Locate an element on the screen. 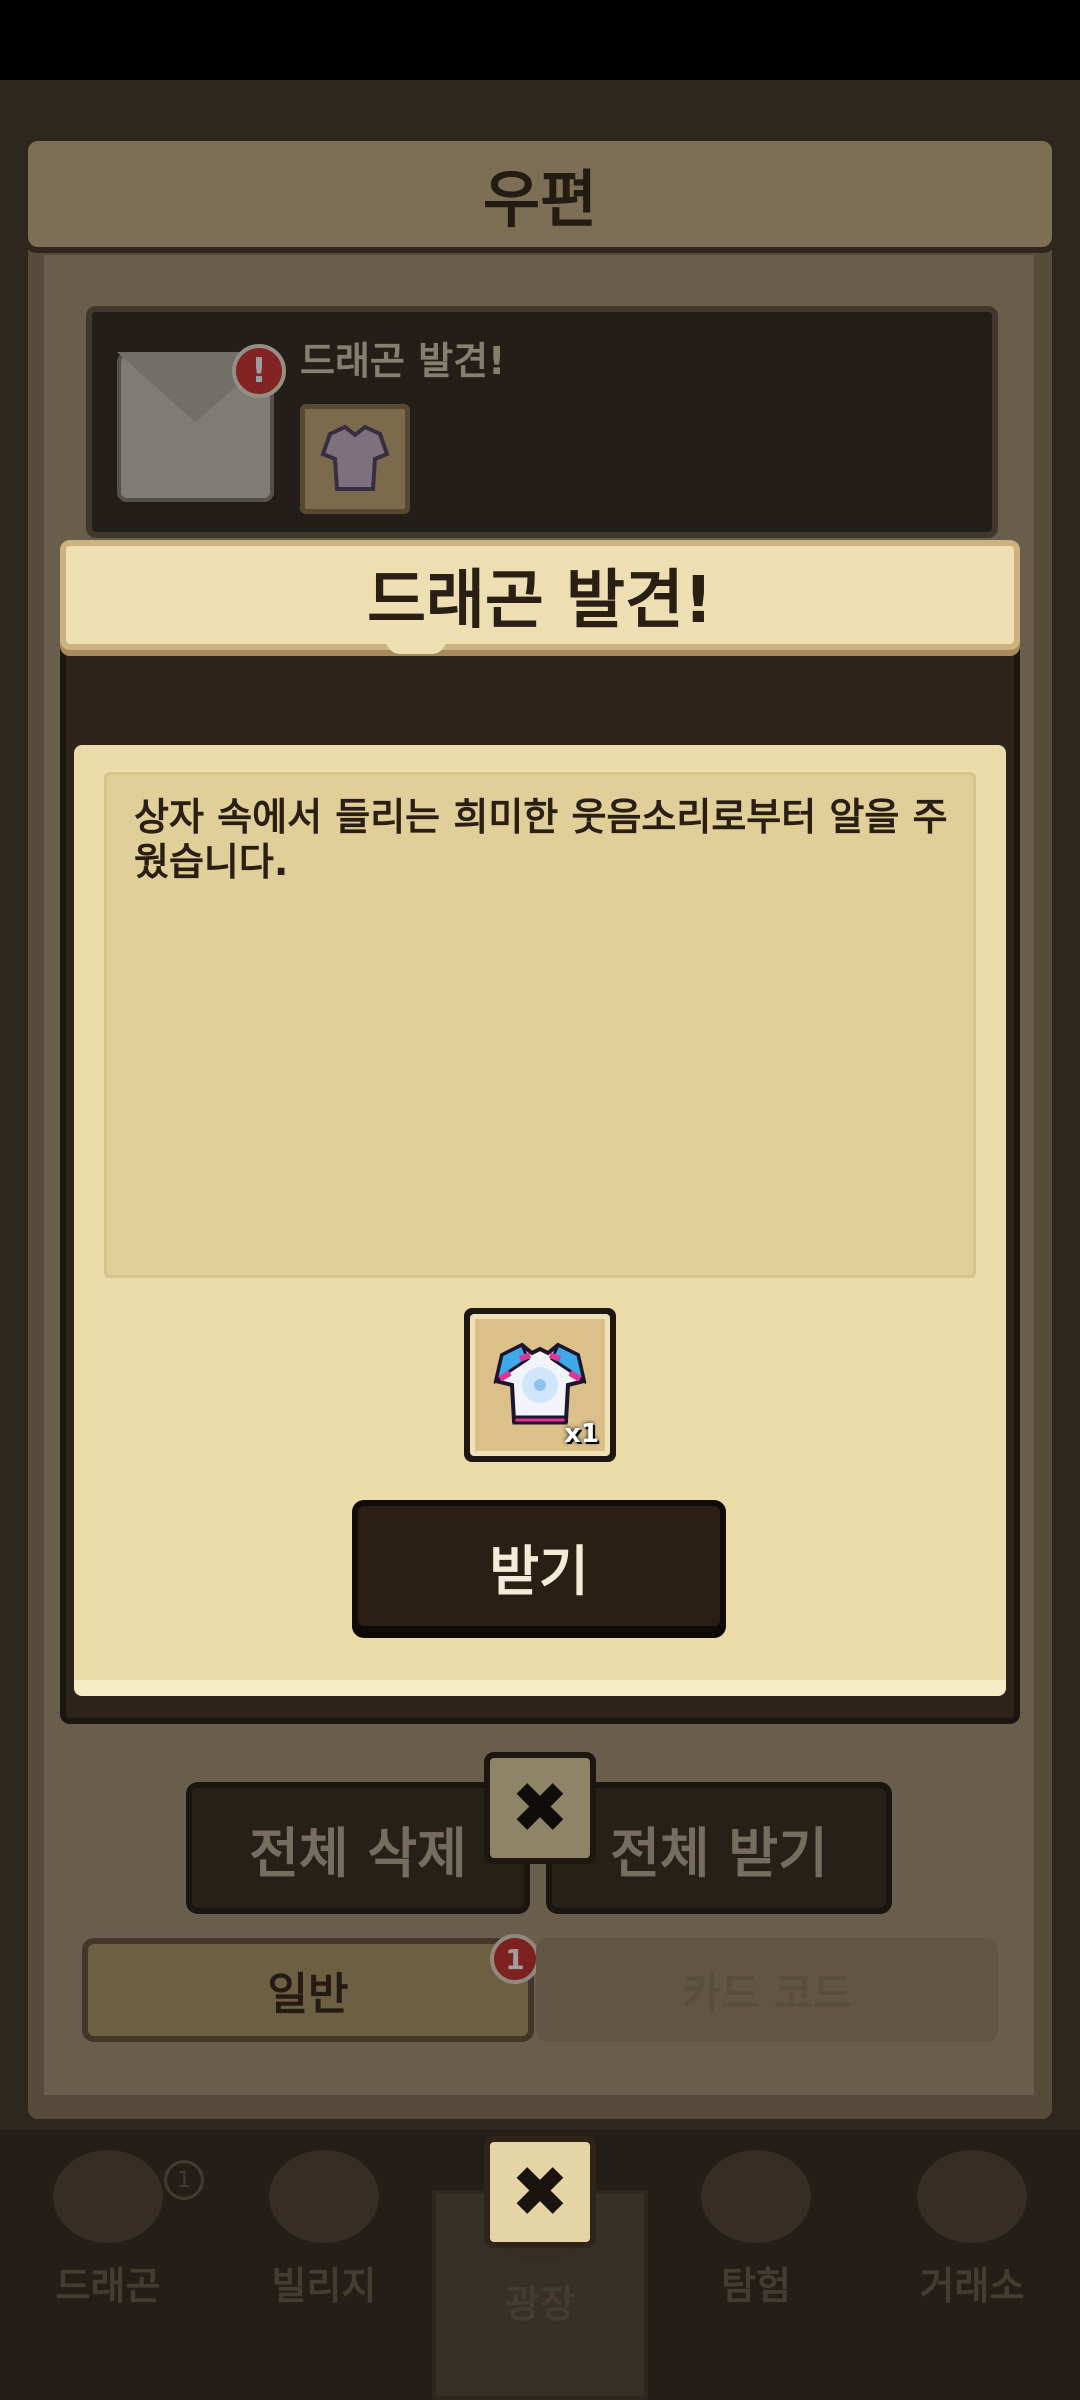 This screenshot has height=2400, width=1080. receive-button-label: 받기 is located at coordinates (539, 1571).